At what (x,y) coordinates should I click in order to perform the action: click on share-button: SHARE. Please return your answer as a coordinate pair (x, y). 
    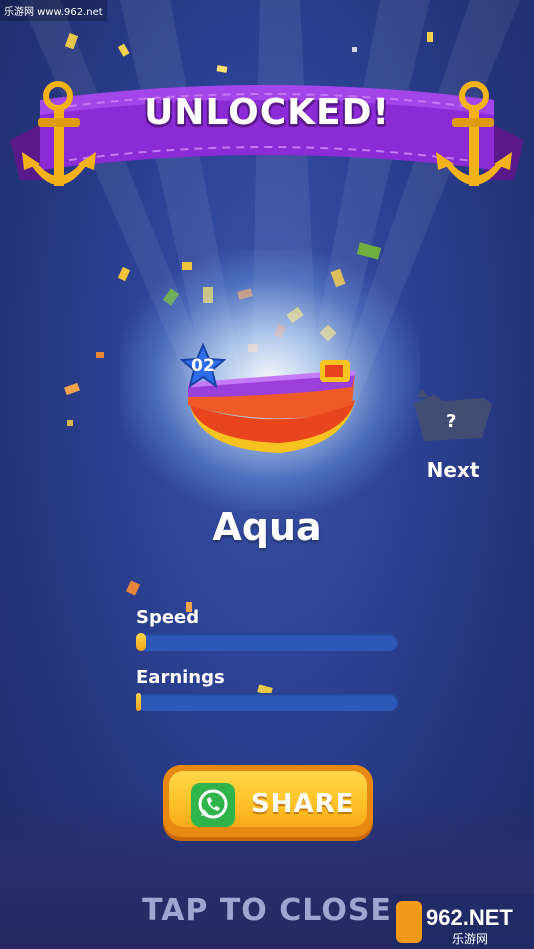
    Looking at the image, I should click on (268, 801).